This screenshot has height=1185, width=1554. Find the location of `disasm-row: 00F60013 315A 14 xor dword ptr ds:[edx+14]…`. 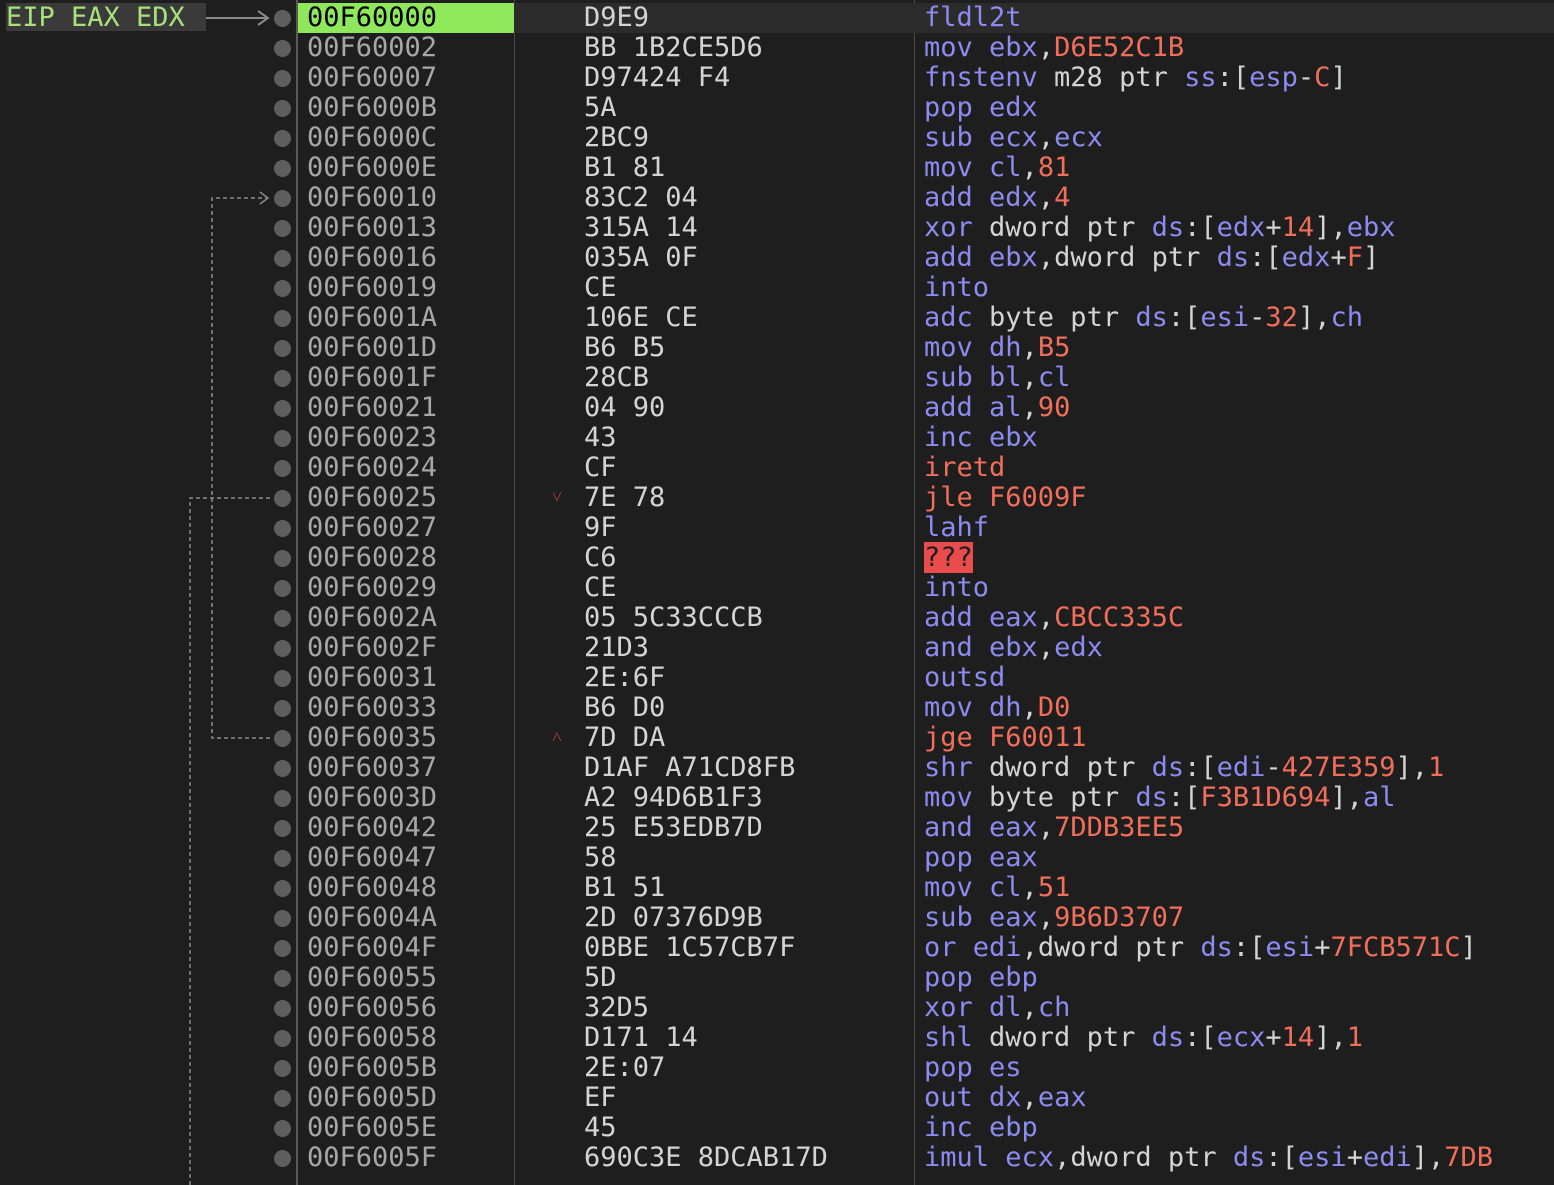

disasm-row: 00F60013 315A 14 xor dword ptr ds:[edx+14]… is located at coordinates (926, 228).